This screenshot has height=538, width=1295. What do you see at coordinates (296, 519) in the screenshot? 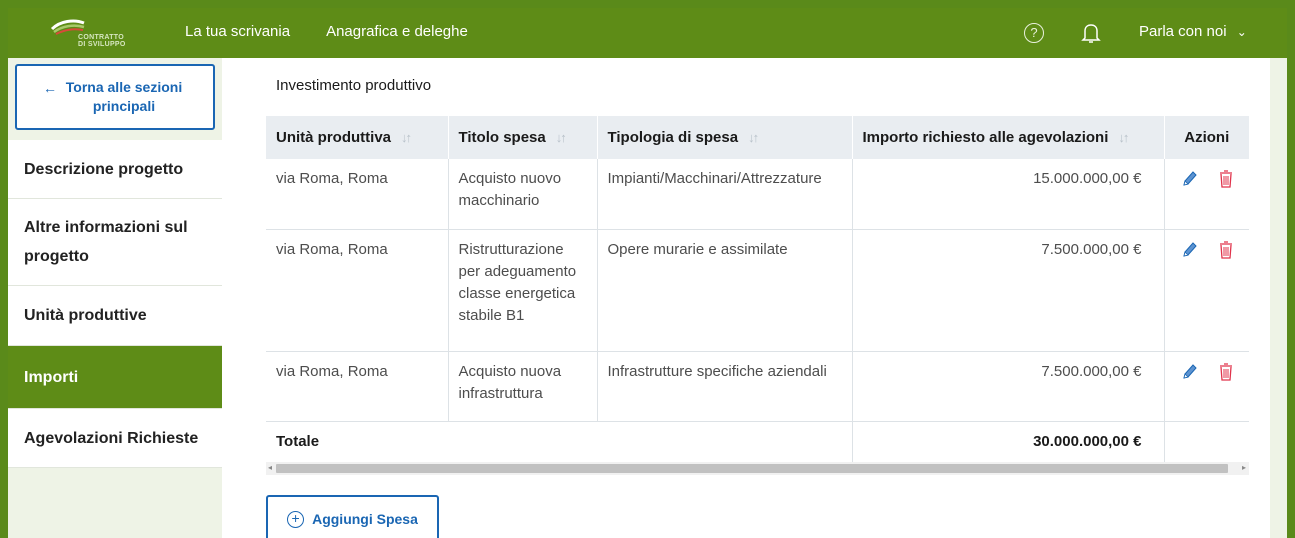
I see `plus-circle-icon: +` at bounding box center [296, 519].